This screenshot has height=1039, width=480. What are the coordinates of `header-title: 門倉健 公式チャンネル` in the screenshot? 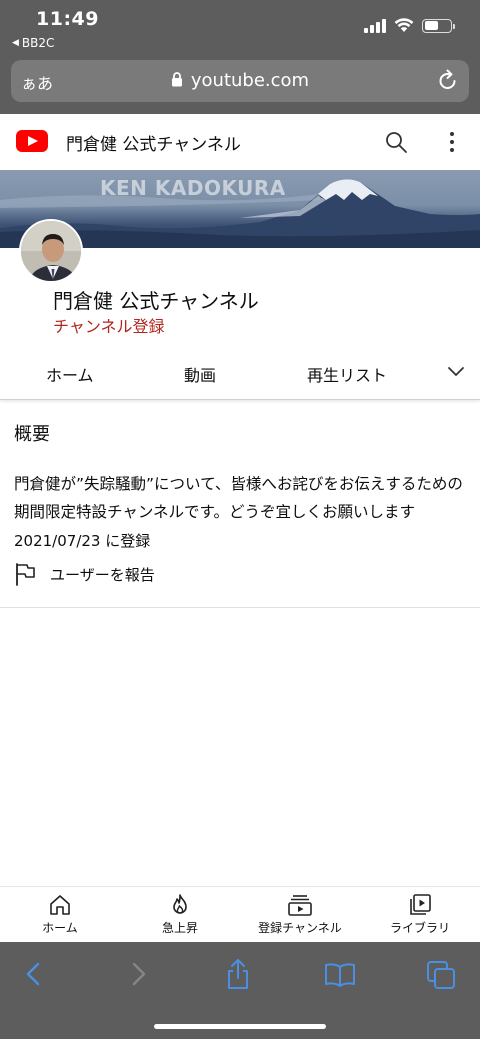 It's located at (153, 145).